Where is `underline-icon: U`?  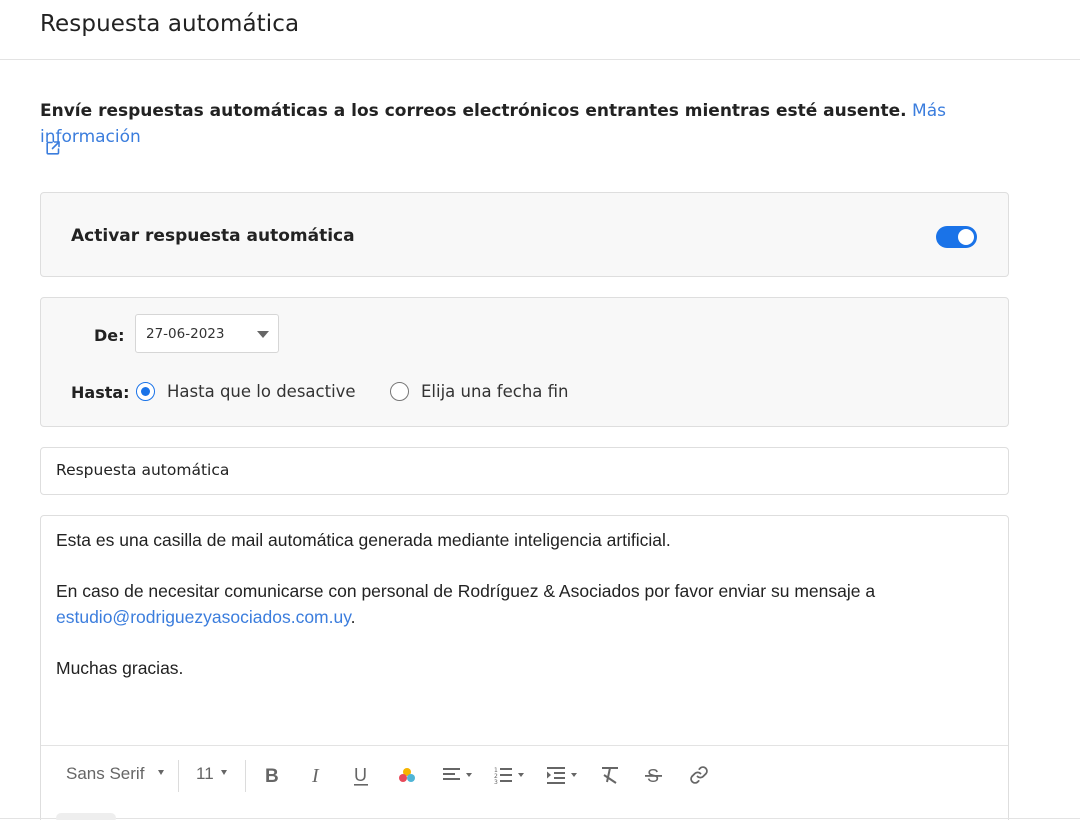 underline-icon: U is located at coordinates (361, 776).